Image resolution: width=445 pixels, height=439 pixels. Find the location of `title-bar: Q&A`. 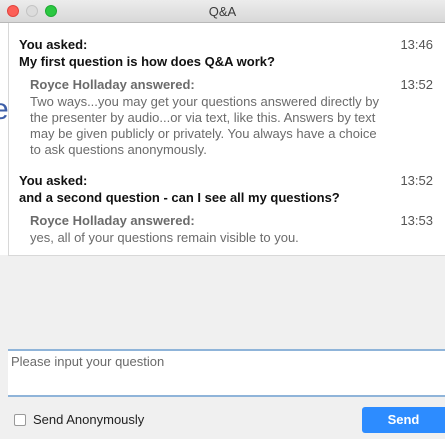

title-bar: Q&A is located at coordinates (222, 11).